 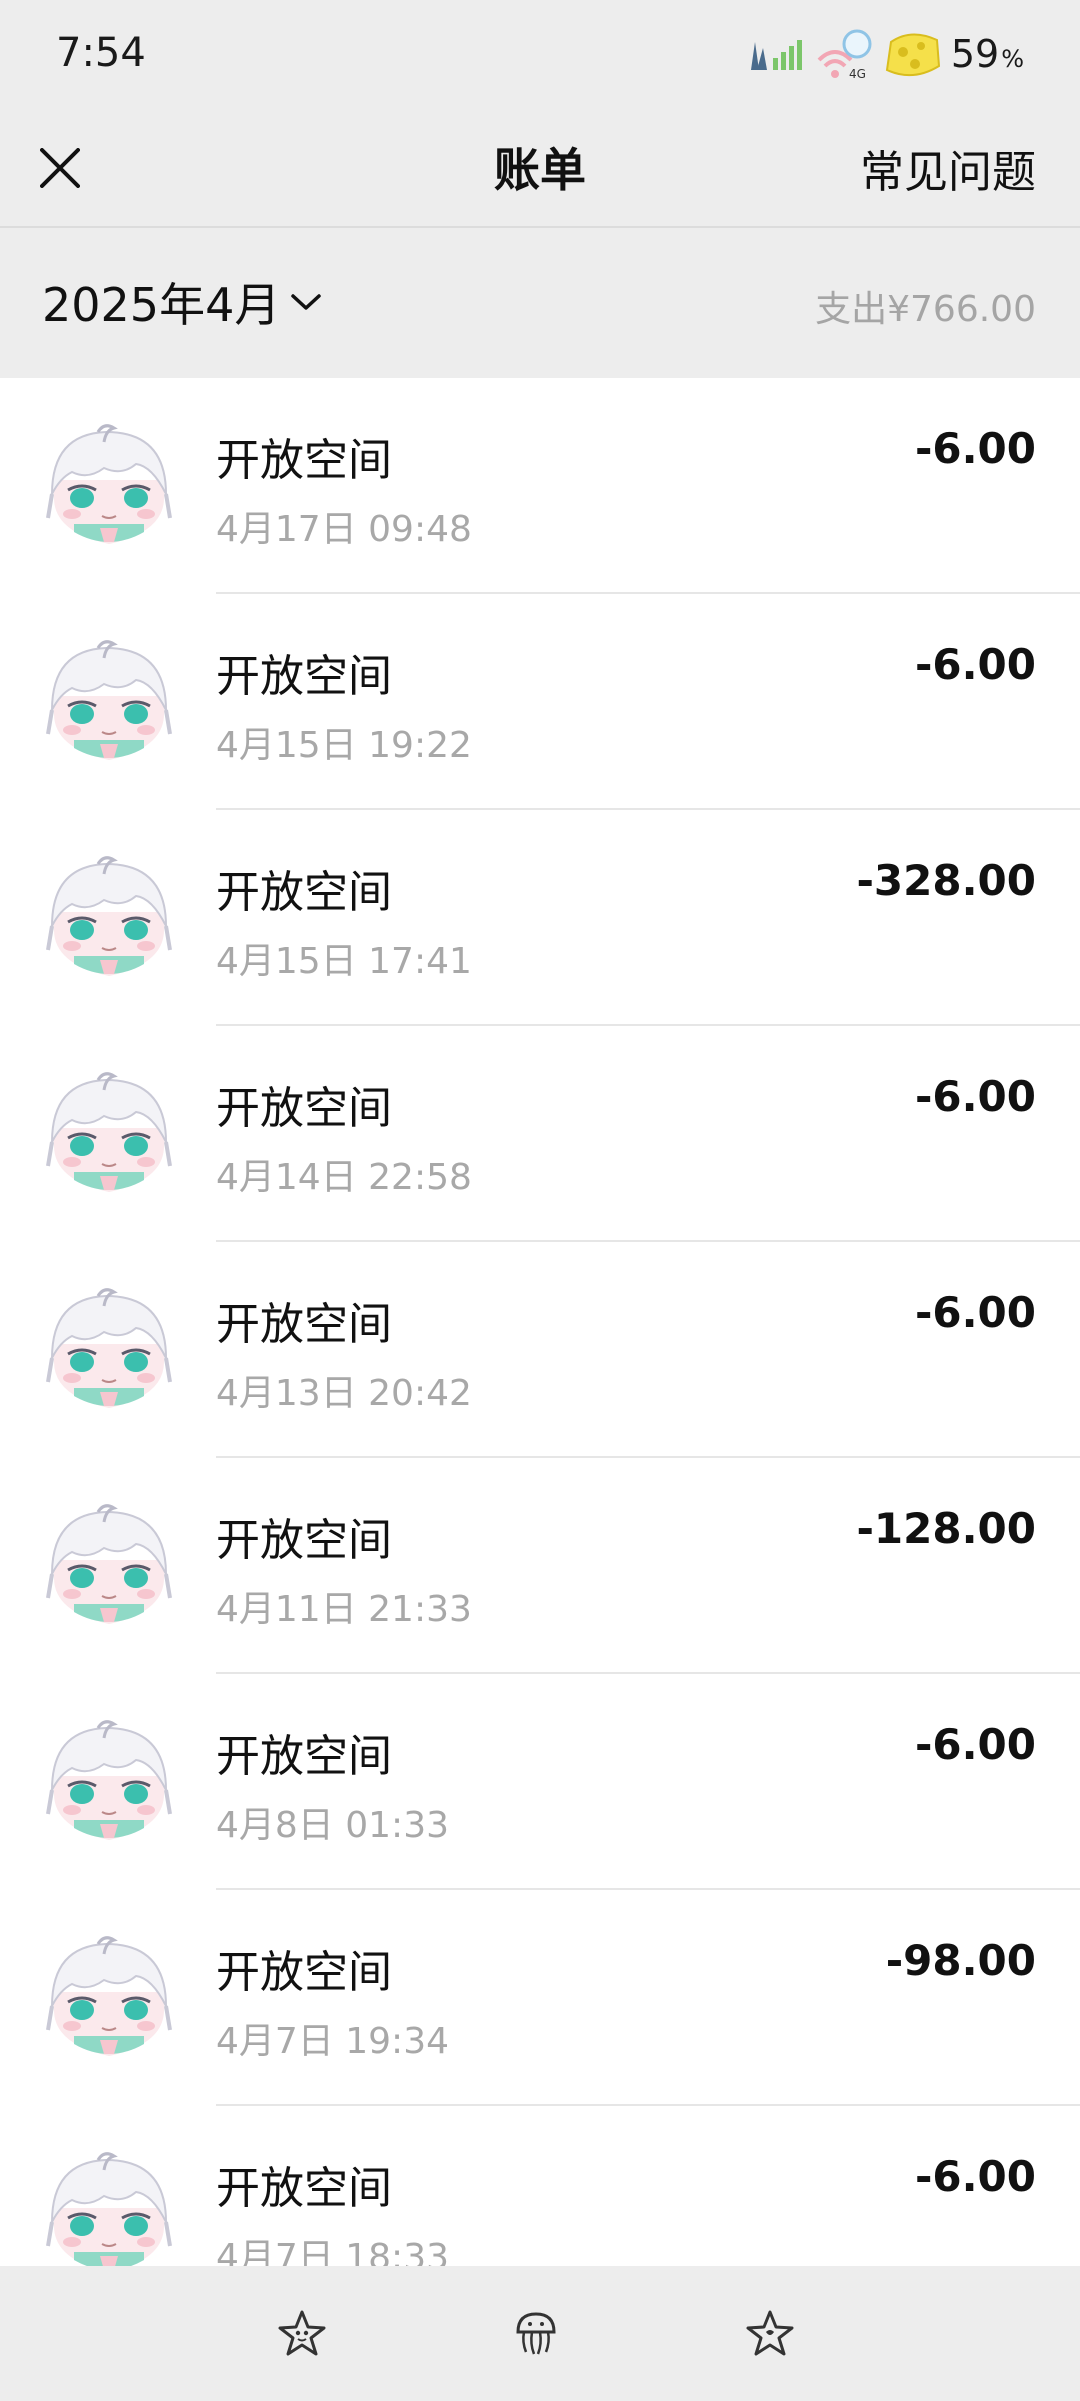 What do you see at coordinates (844, 55) in the screenshot?
I see `wifi-icon: 4G` at bounding box center [844, 55].